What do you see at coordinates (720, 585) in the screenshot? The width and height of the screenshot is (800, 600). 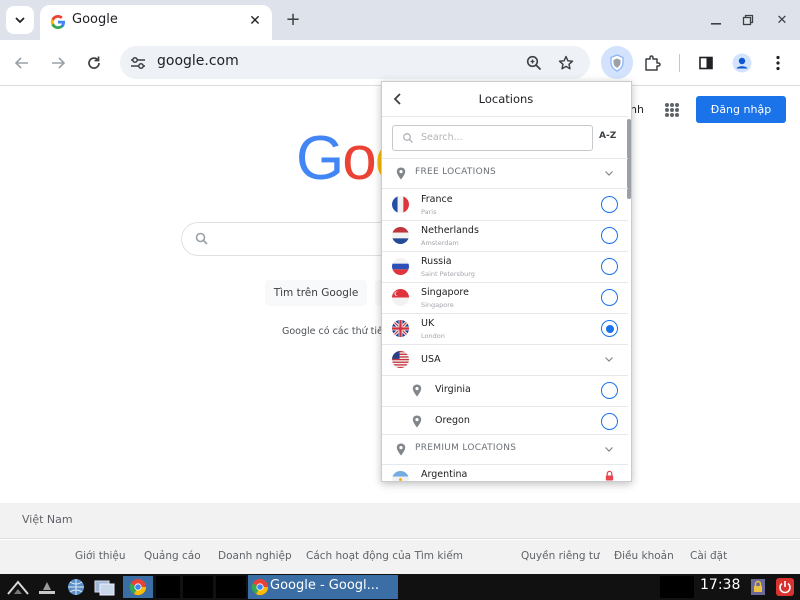 I see `taskbar-clock: 17:38` at bounding box center [720, 585].